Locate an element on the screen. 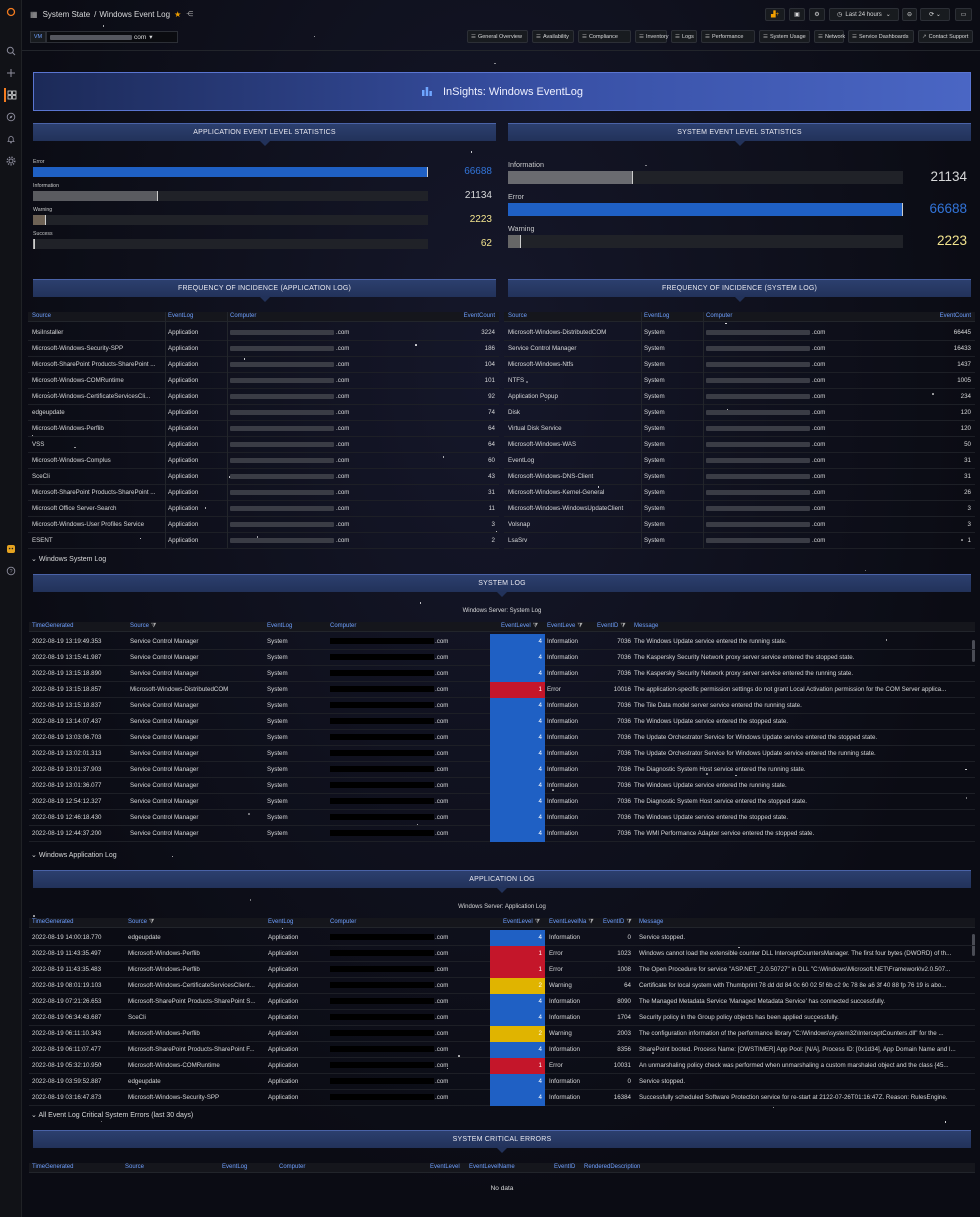  column-header: EventID is located at coordinates (564, 1167).